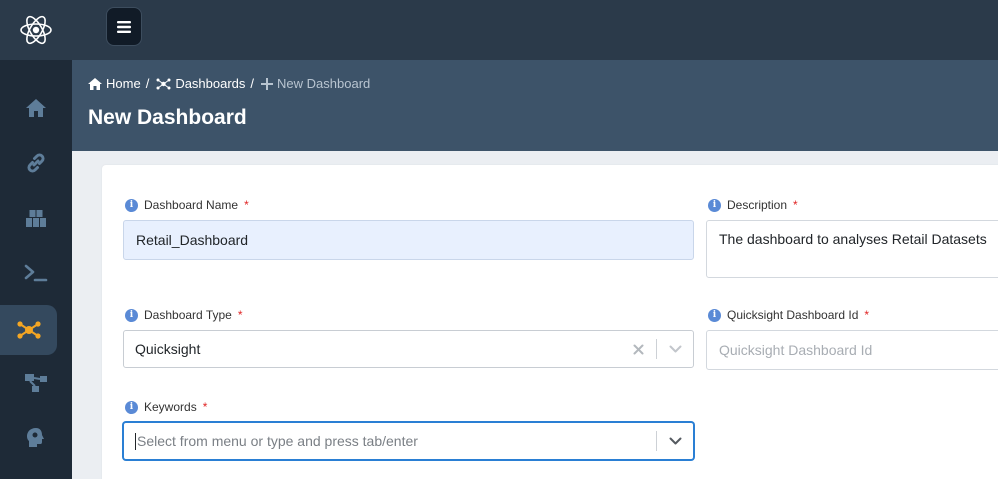 This screenshot has width=998, height=479. What do you see at coordinates (188, 315) in the screenshot?
I see `dashboard-type-label-text: Dashboard Type` at bounding box center [188, 315].